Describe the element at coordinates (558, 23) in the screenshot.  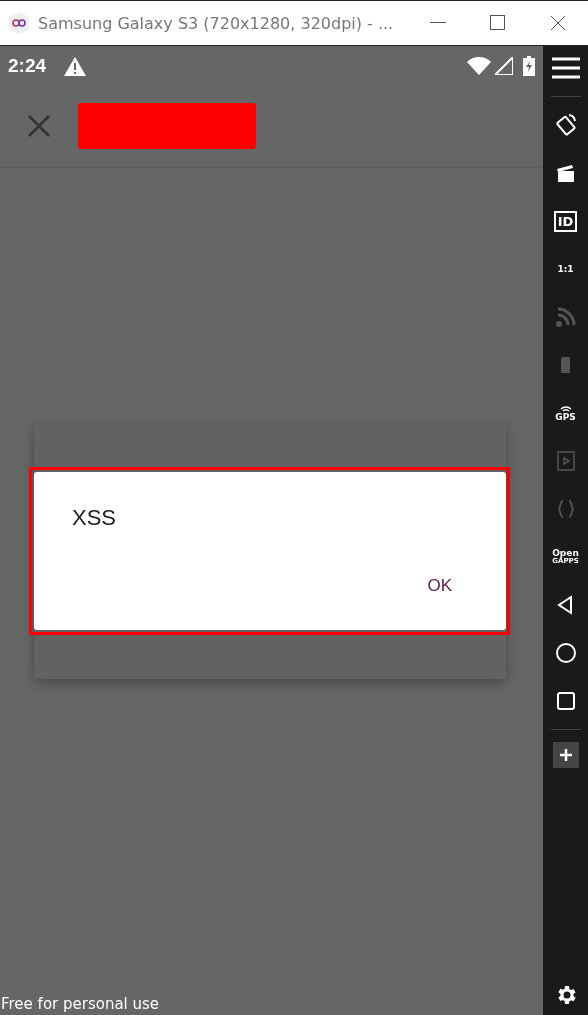
I see `close-icon` at that location.